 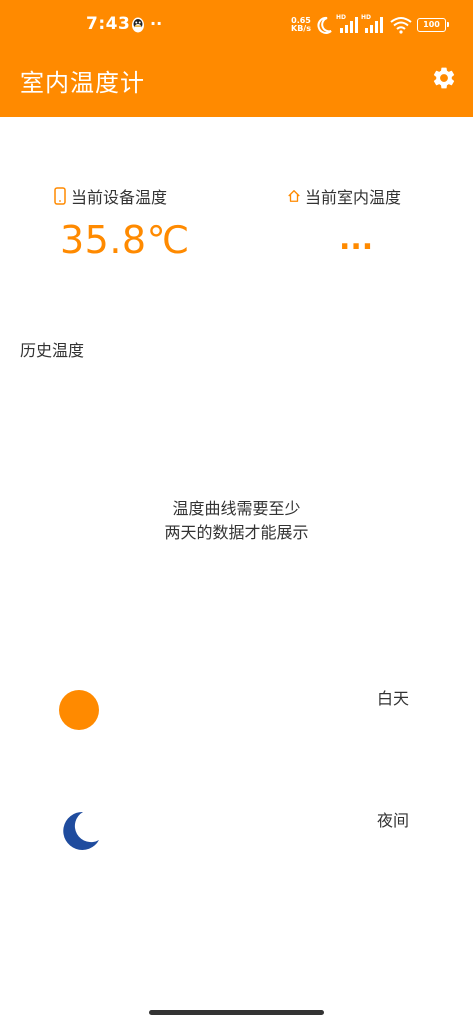 I want to click on sun-icon, so click(x=79, y=710).